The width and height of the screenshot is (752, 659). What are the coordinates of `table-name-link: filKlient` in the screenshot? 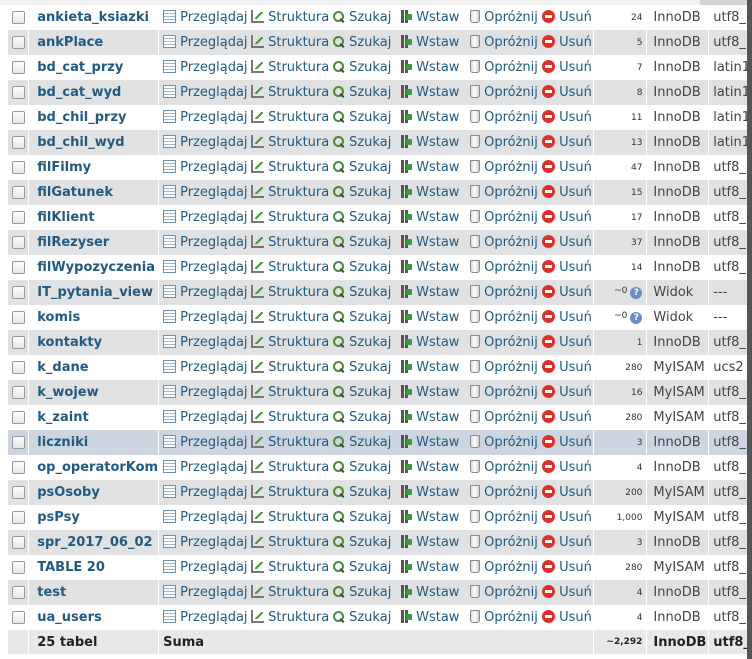 It's located at (65, 217).